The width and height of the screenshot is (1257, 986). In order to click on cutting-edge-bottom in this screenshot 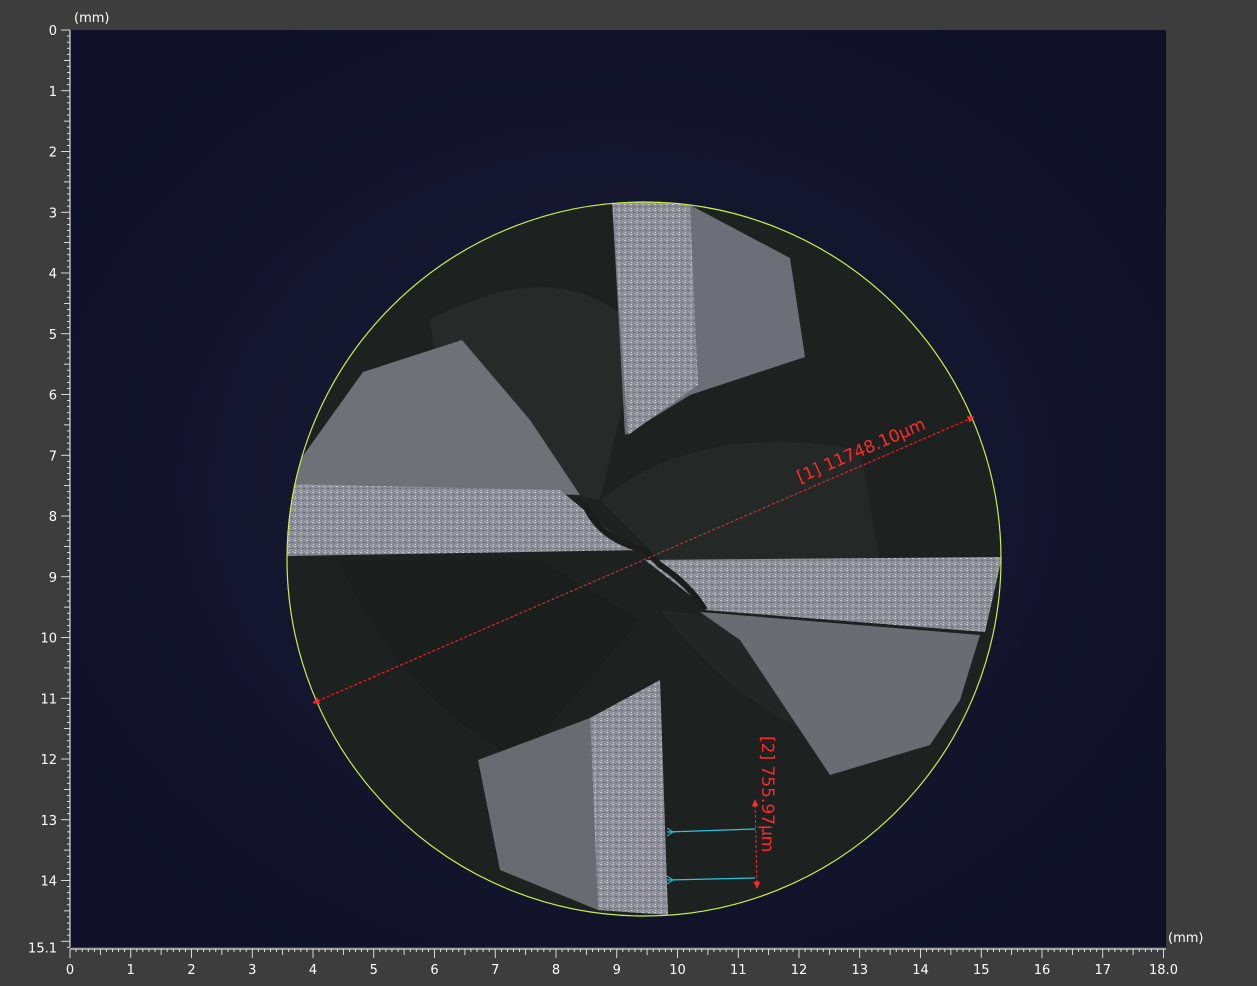, I will do `click(629, 797)`.